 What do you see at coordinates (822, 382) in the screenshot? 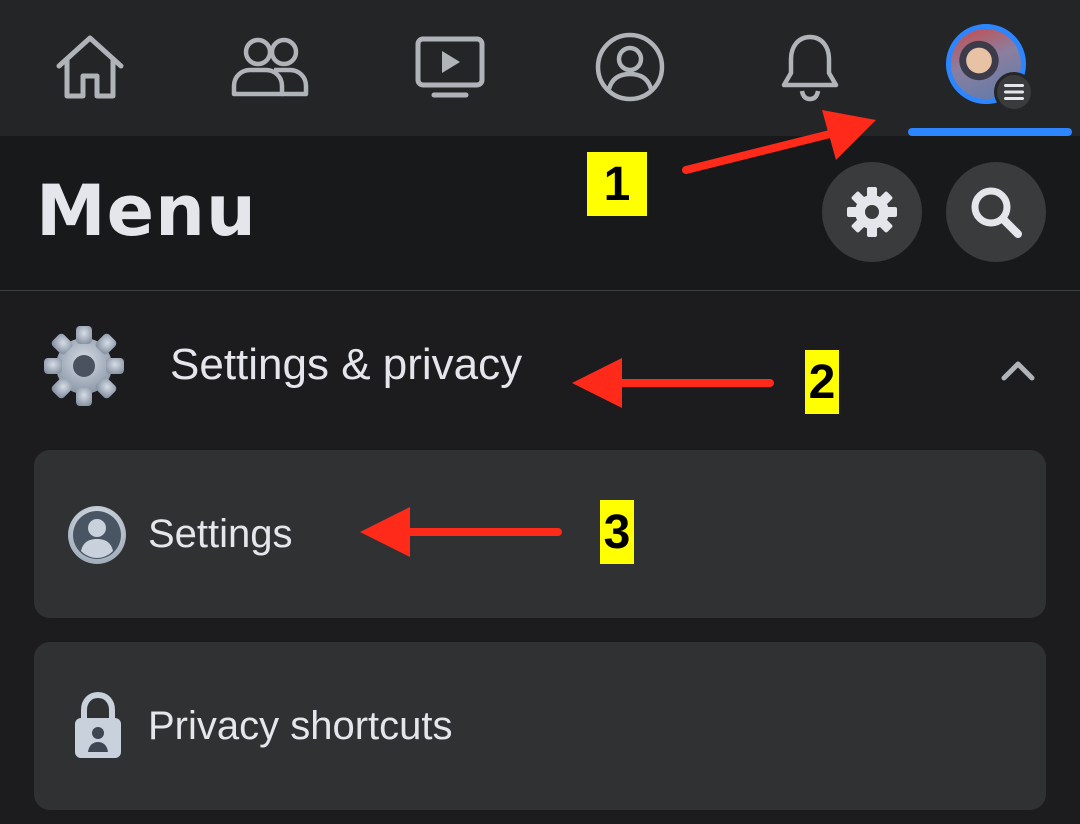
I see `annotation-label-2: 2` at bounding box center [822, 382].